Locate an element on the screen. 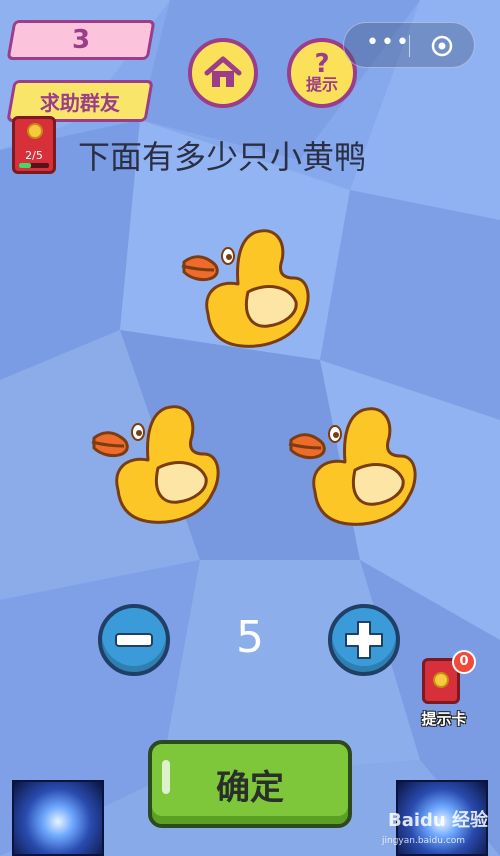  confirm-label: 确定 is located at coordinates (250, 787).